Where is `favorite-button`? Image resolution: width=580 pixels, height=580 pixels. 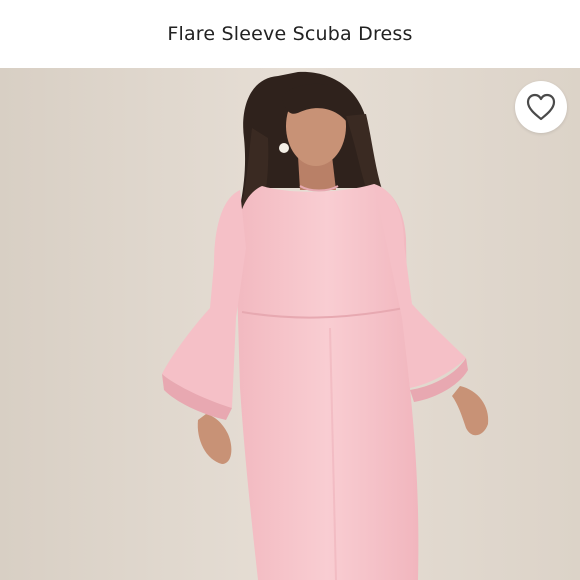
favorite-button is located at coordinates (541, 107).